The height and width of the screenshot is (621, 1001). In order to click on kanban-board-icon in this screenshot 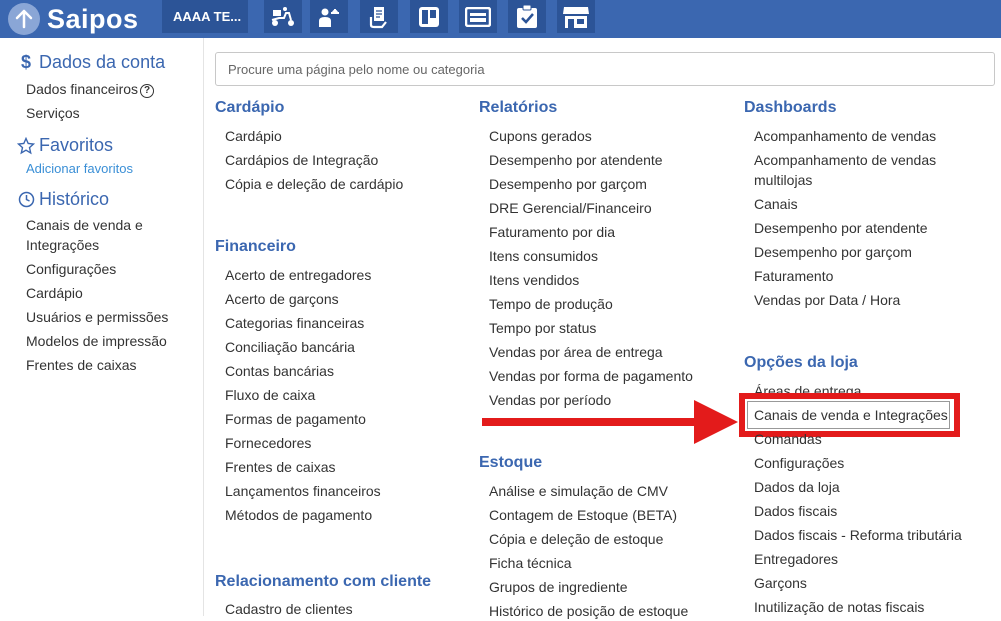, I will do `click(429, 16)`.